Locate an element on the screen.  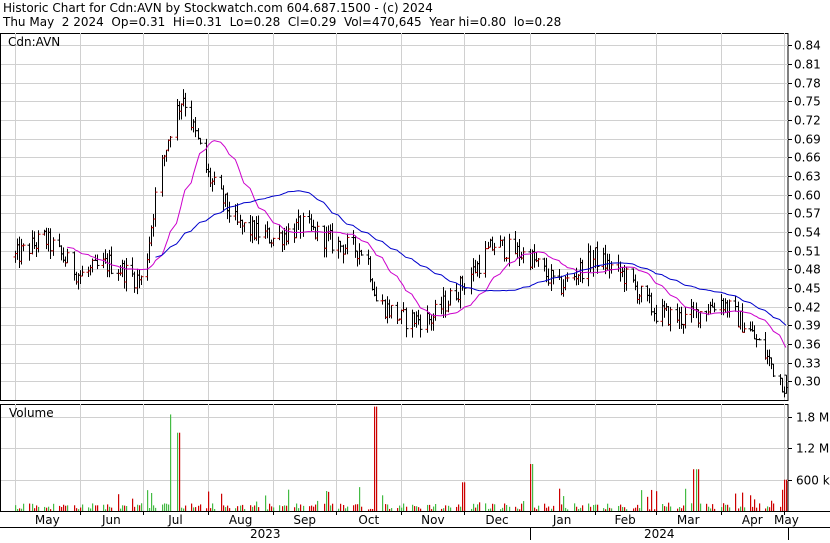
y-tick-label: 0.69 is located at coordinates (807, 140).